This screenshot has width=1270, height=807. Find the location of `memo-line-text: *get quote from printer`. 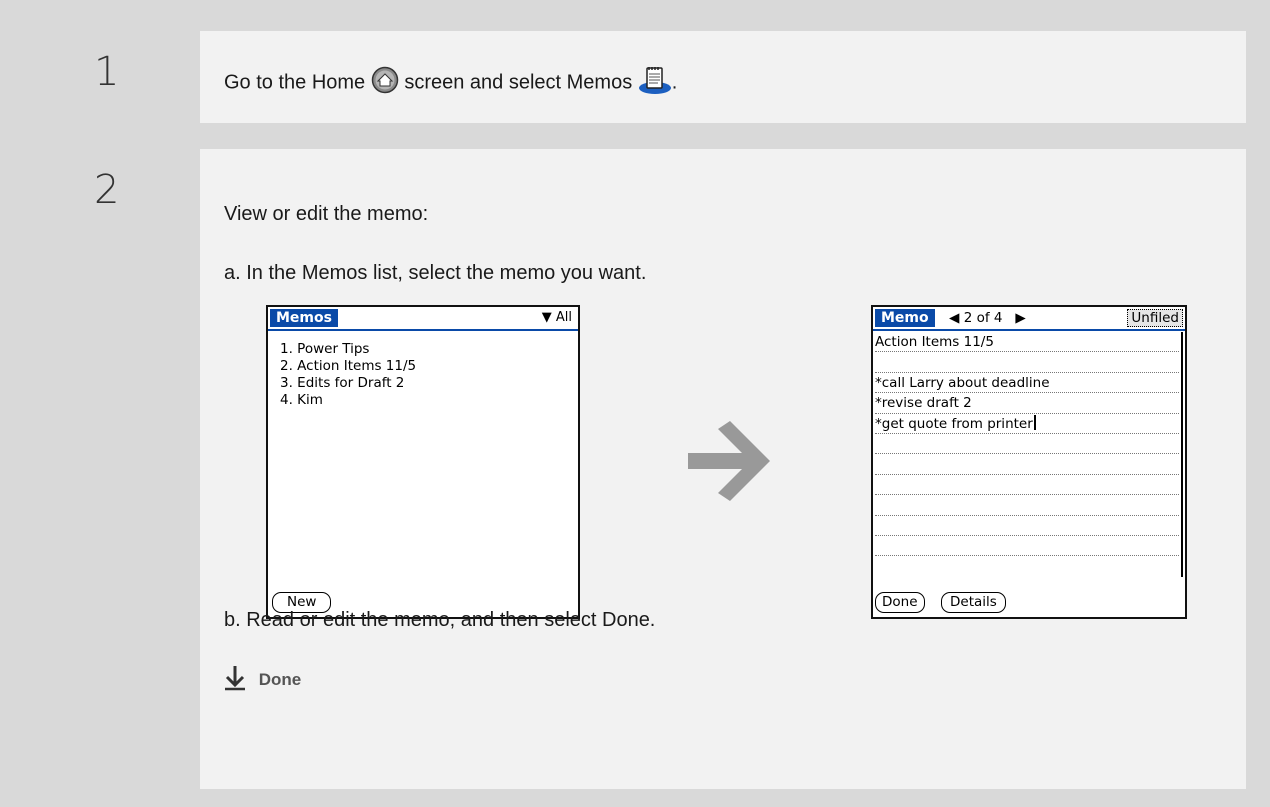

memo-line-text: *get quote from printer is located at coordinates (954, 423).